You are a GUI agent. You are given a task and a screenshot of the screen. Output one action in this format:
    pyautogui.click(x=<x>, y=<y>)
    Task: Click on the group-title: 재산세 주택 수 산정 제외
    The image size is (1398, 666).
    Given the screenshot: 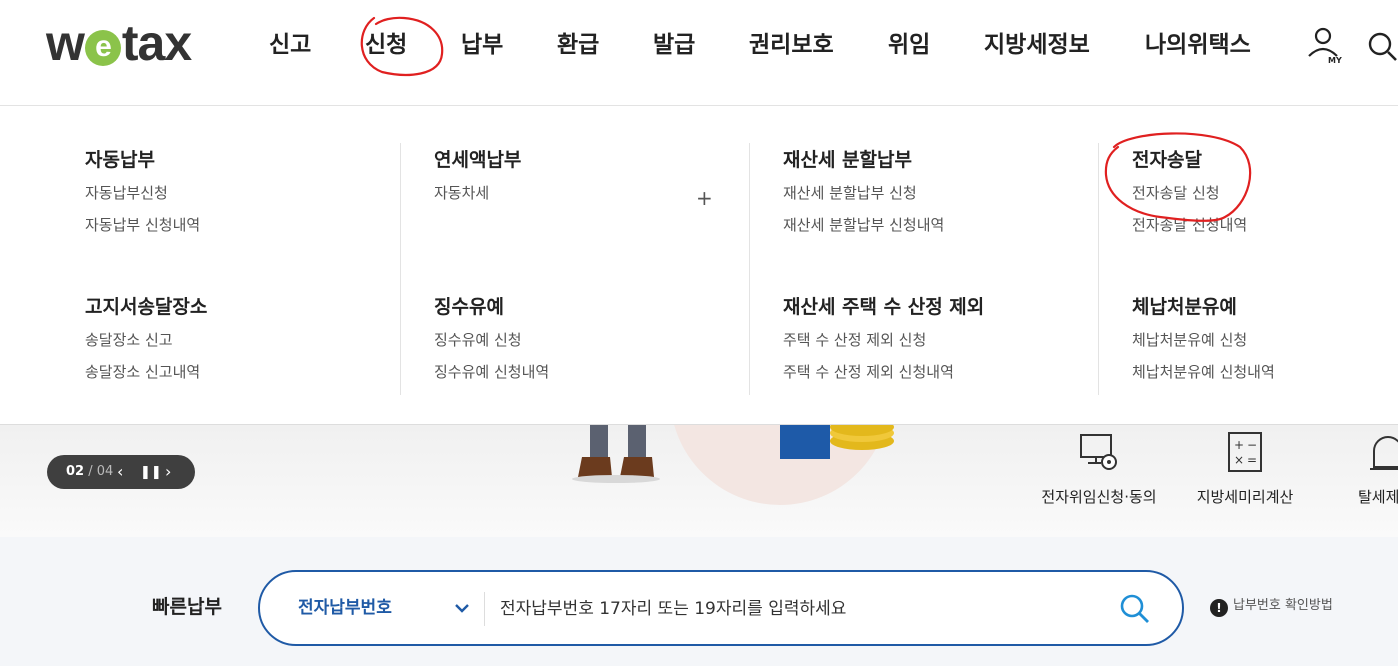 What is the action you would take?
    pyautogui.click(x=884, y=307)
    